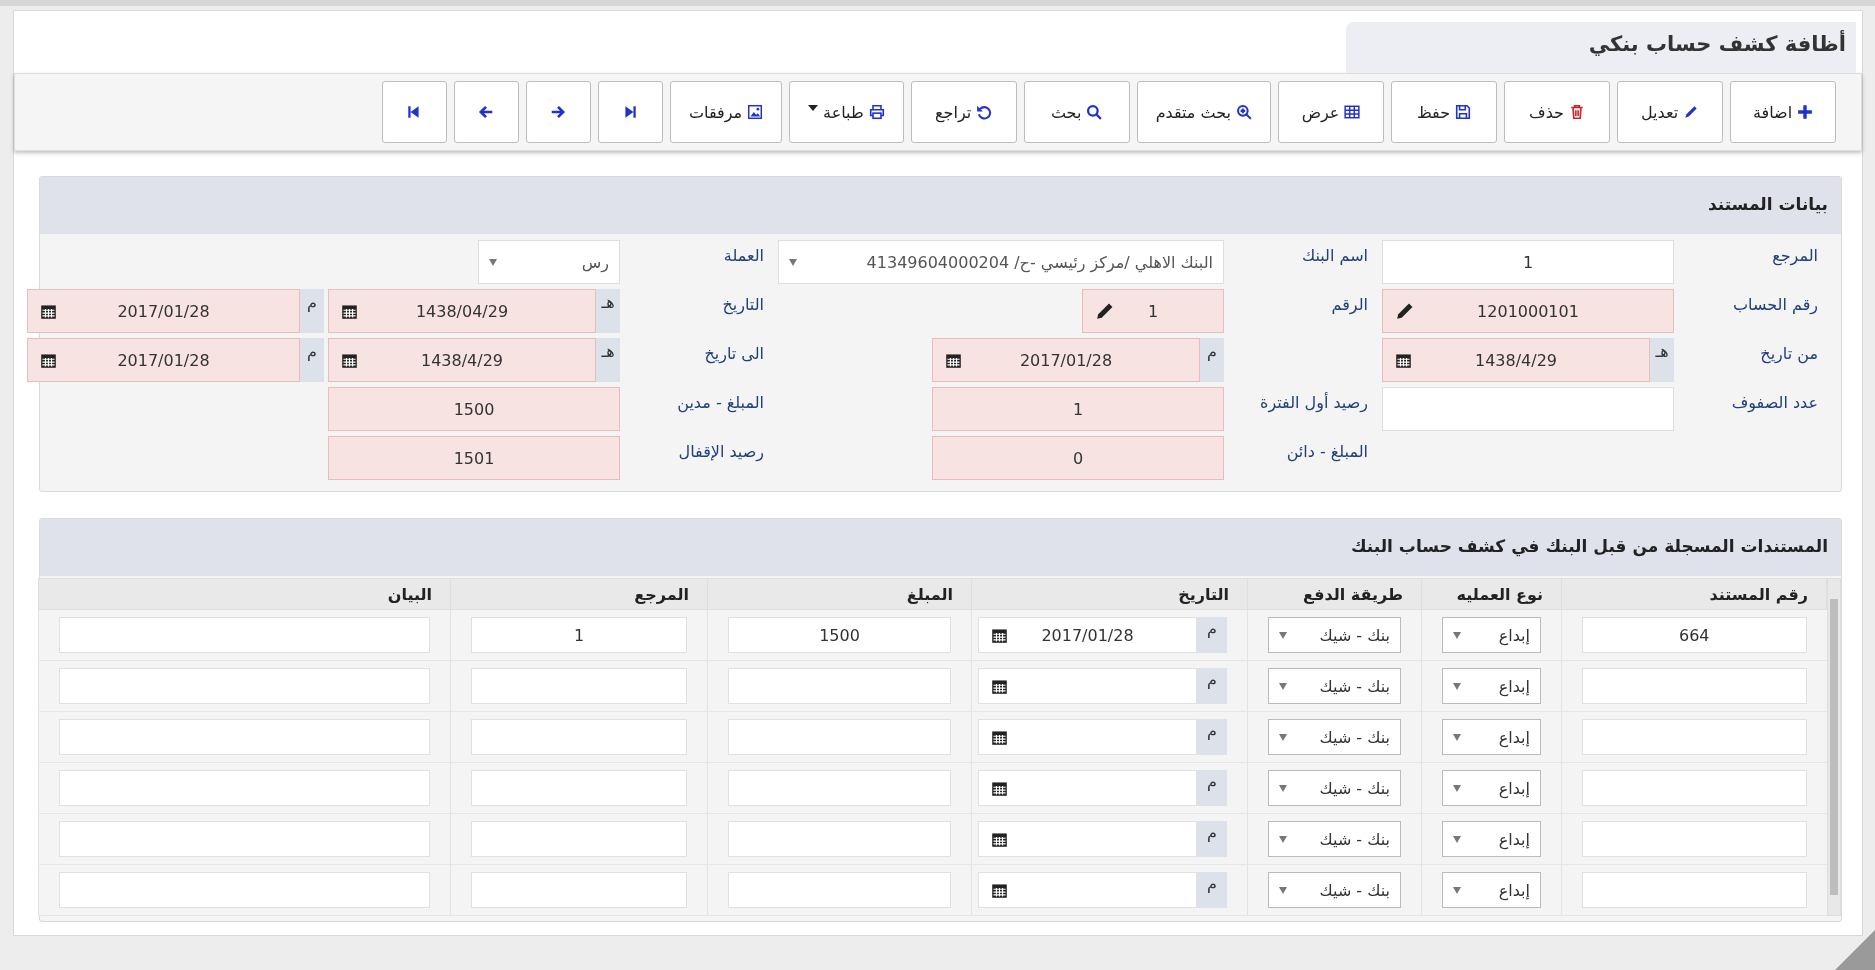 Image resolution: width=1875 pixels, height=970 pixels. Describe the element at coordinates (1528, 311) in the screenshot. I see `input-field: 1201000101` at that location.